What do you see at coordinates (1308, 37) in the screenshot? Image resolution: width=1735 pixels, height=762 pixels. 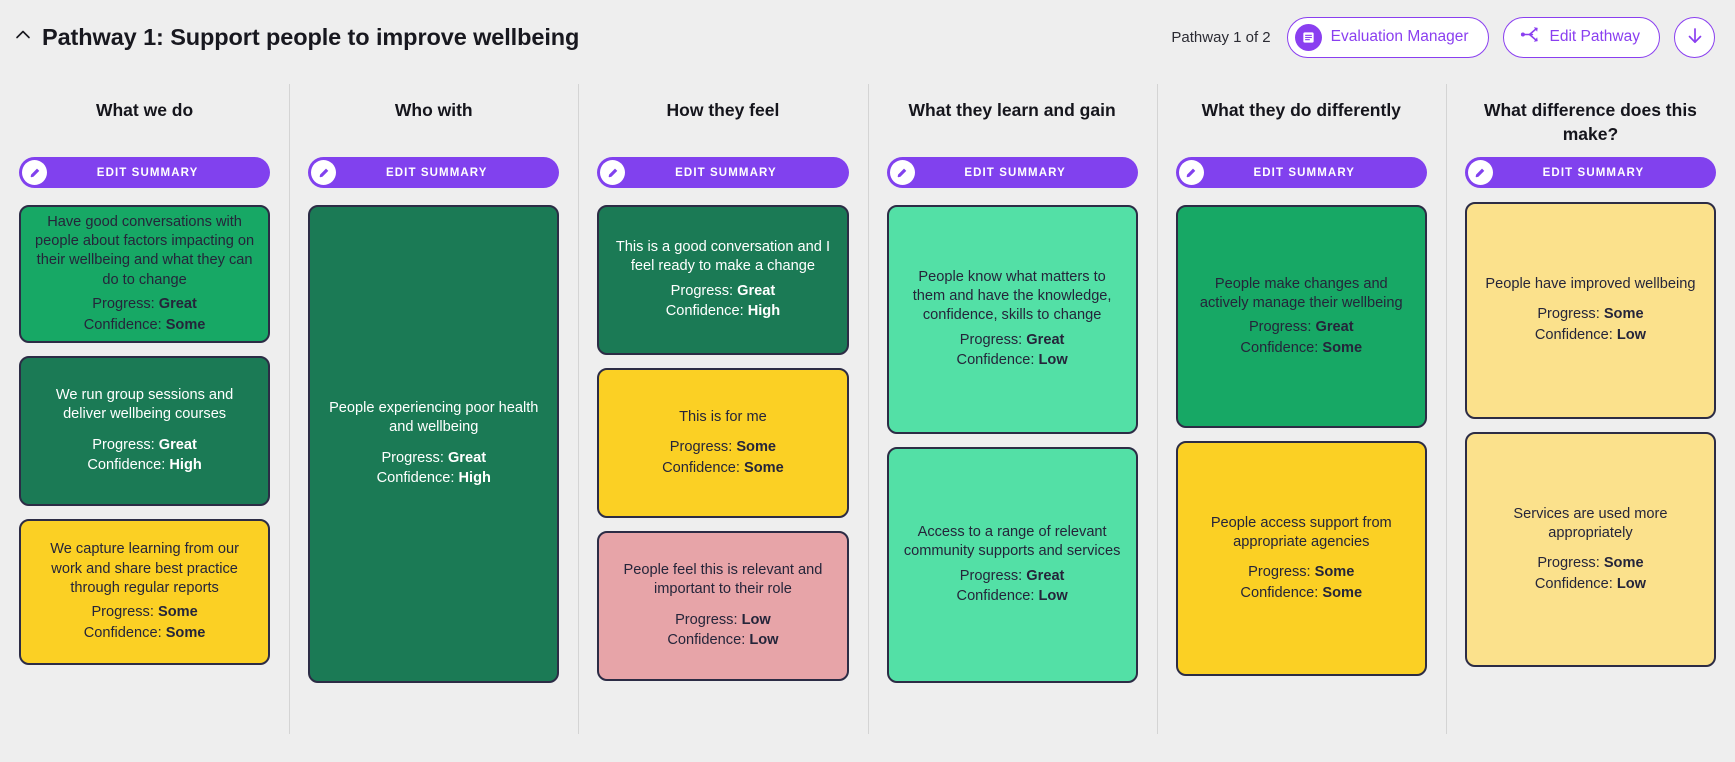 I see `list-document-icon` at bounding box center [1308, 37].